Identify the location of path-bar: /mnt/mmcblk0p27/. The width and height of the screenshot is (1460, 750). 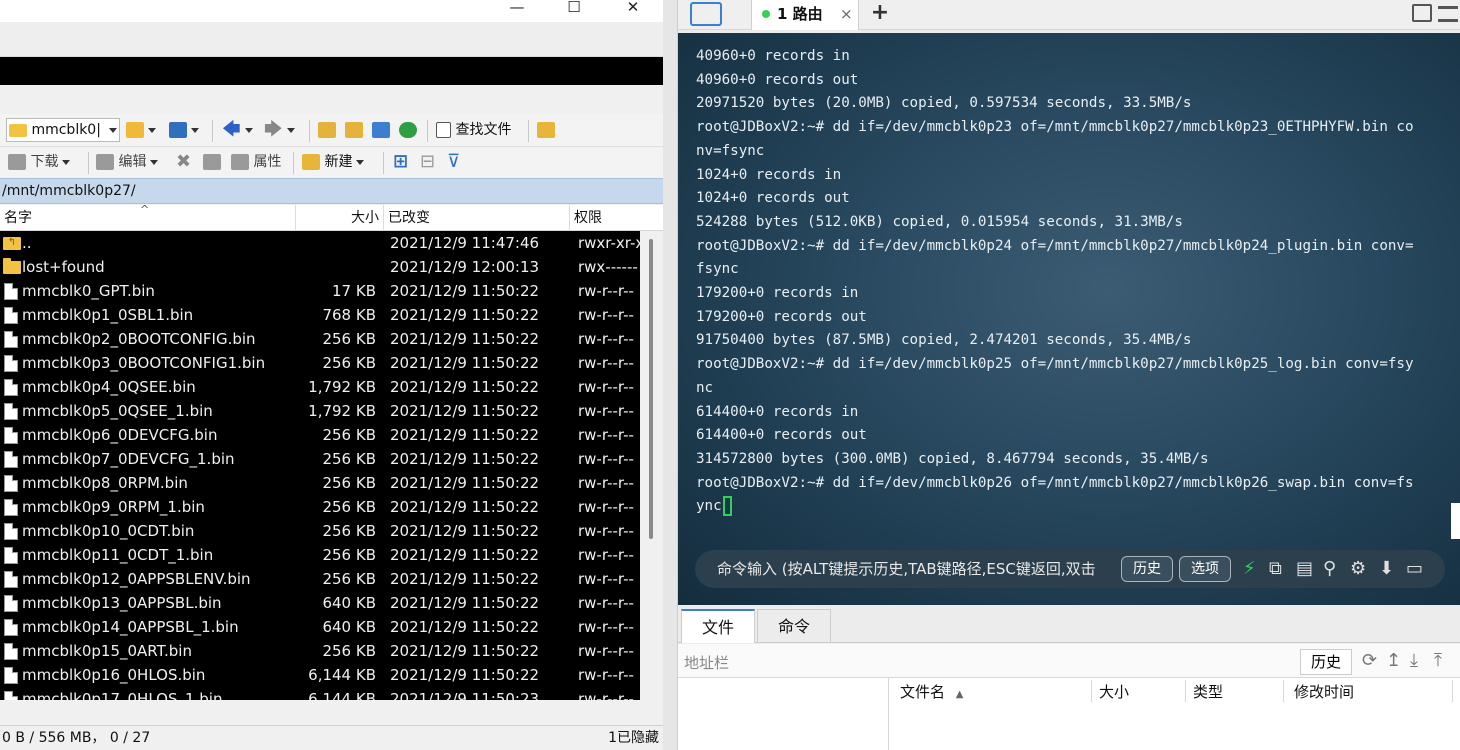
(331, 191).